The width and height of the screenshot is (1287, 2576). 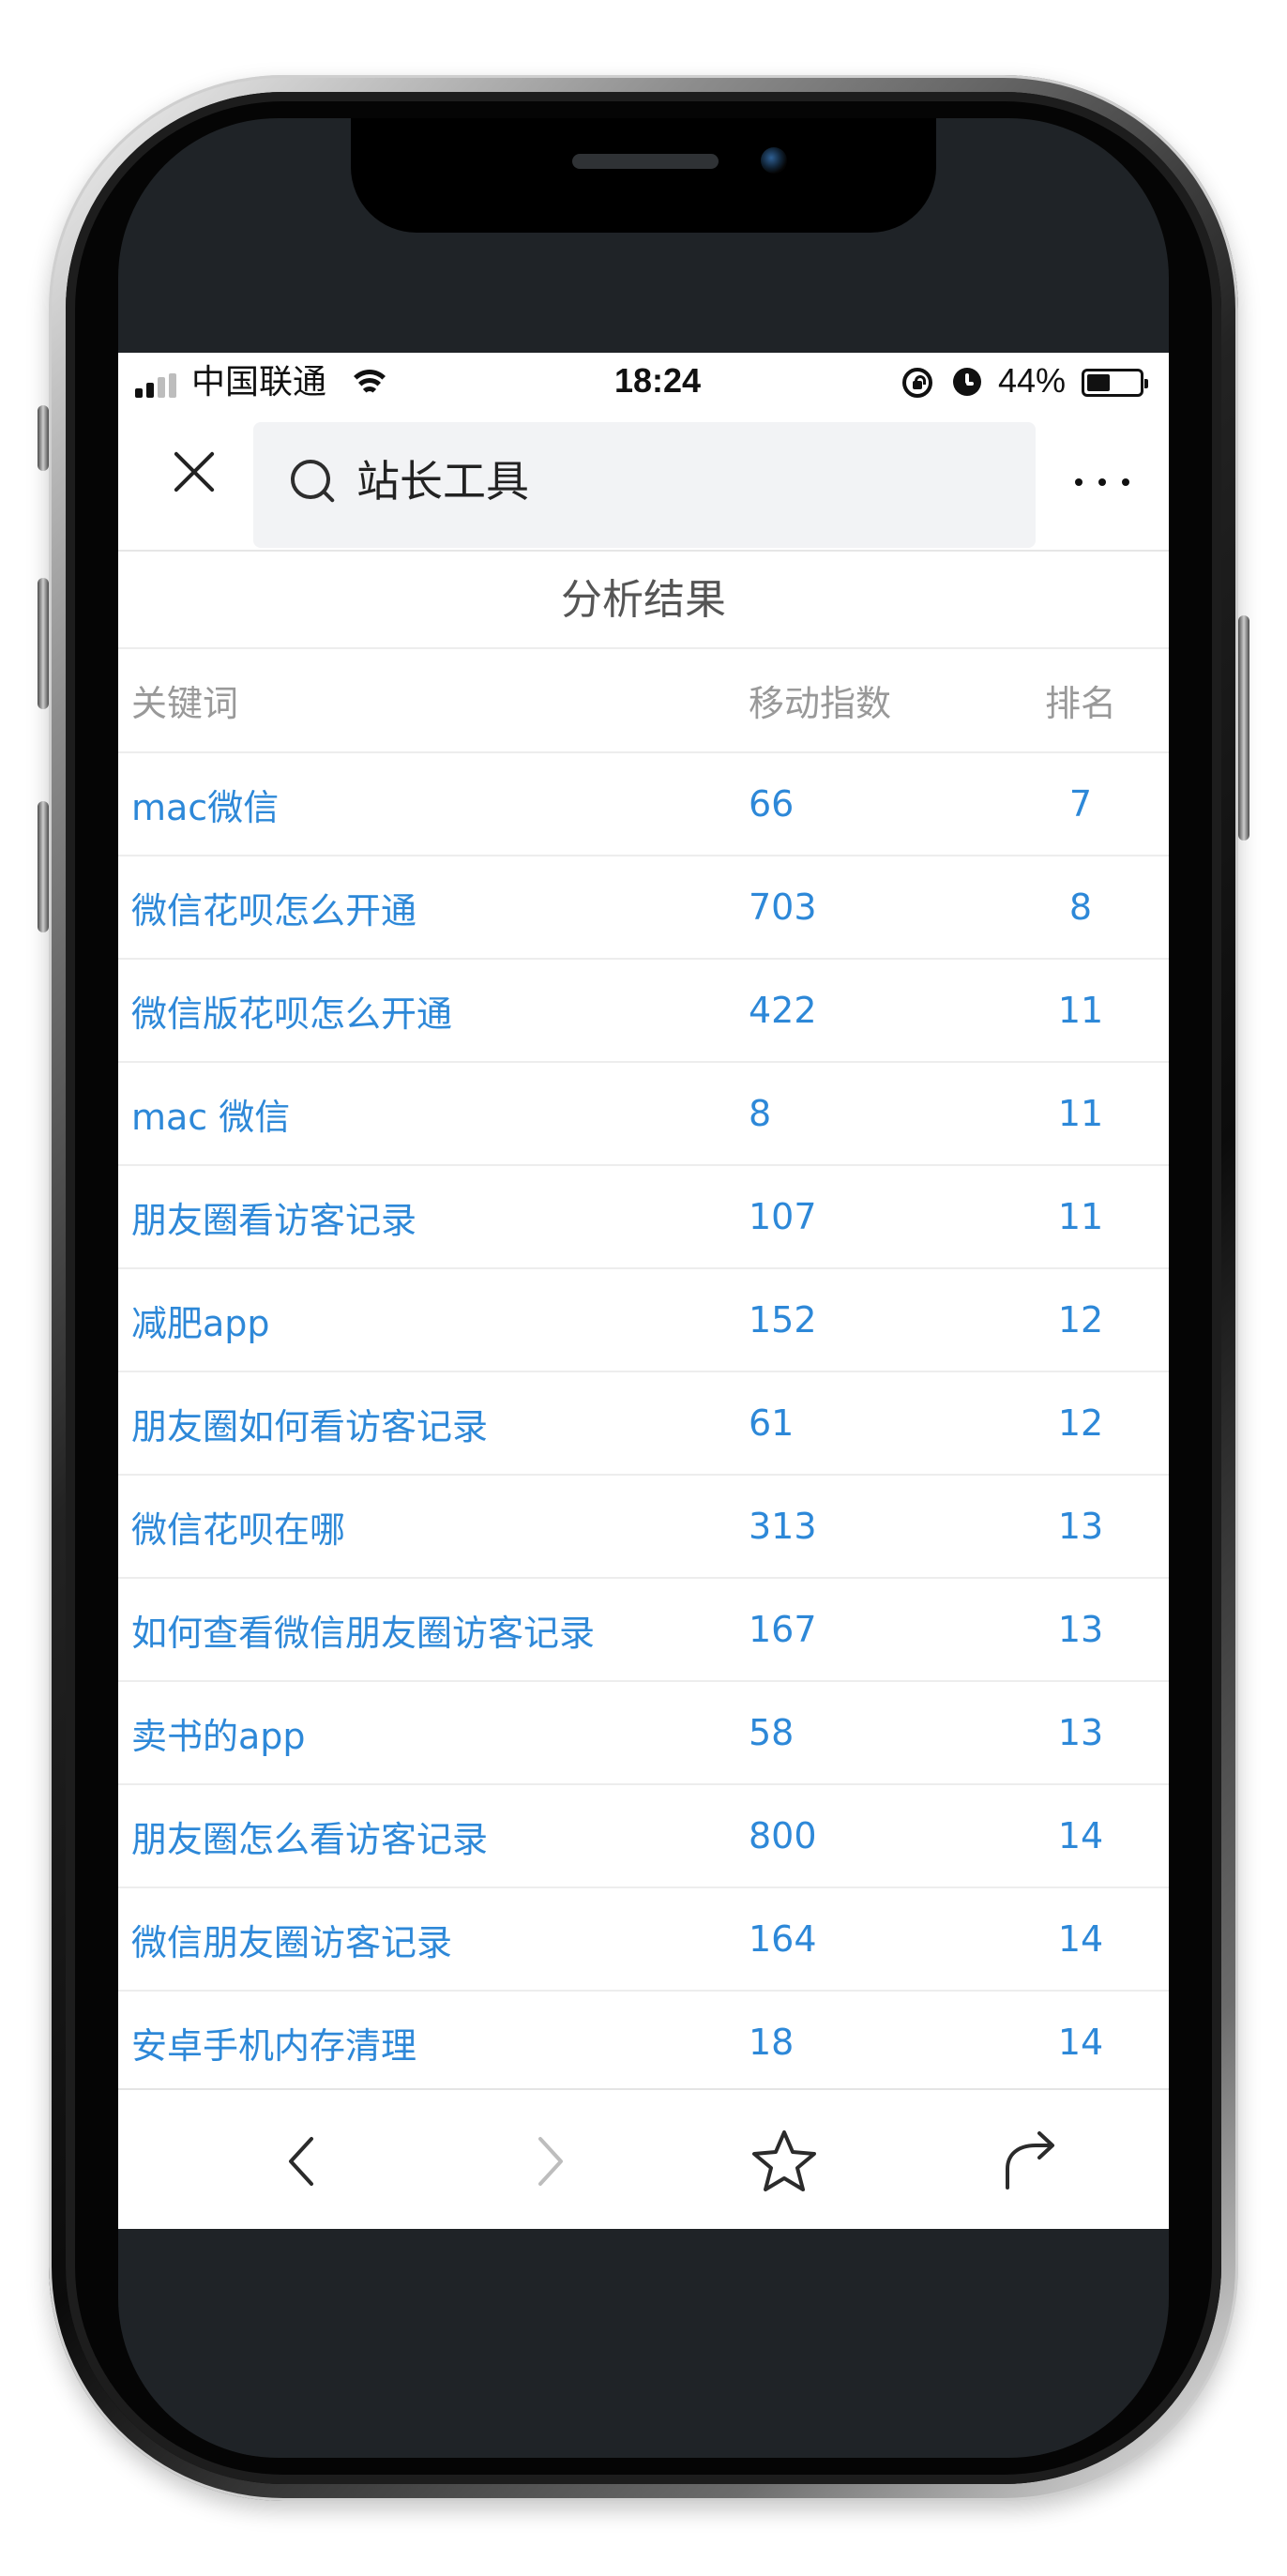 I want to click on alarm-icon, so click(x=967, y=382).